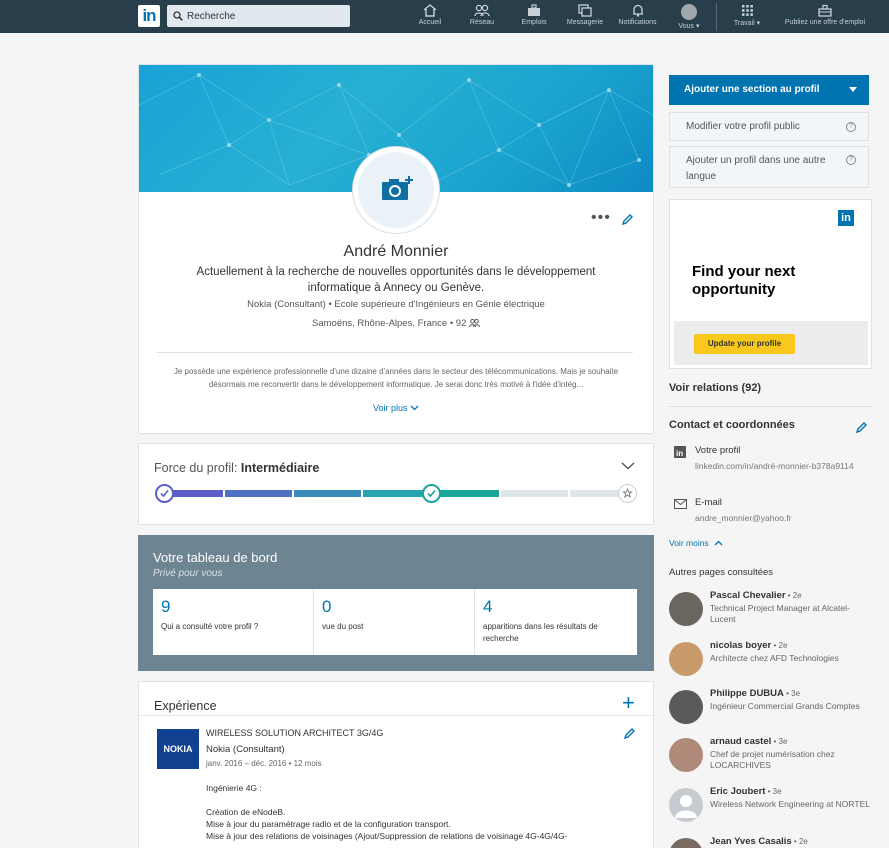 This screenshot has height=848, width=889. What do you see at coordinates (785, 466) in the screenshot?
I see `contact-profile-url: linkedin.com/in/andré-monnier-b378a9114` at bounding box center [785, 466].